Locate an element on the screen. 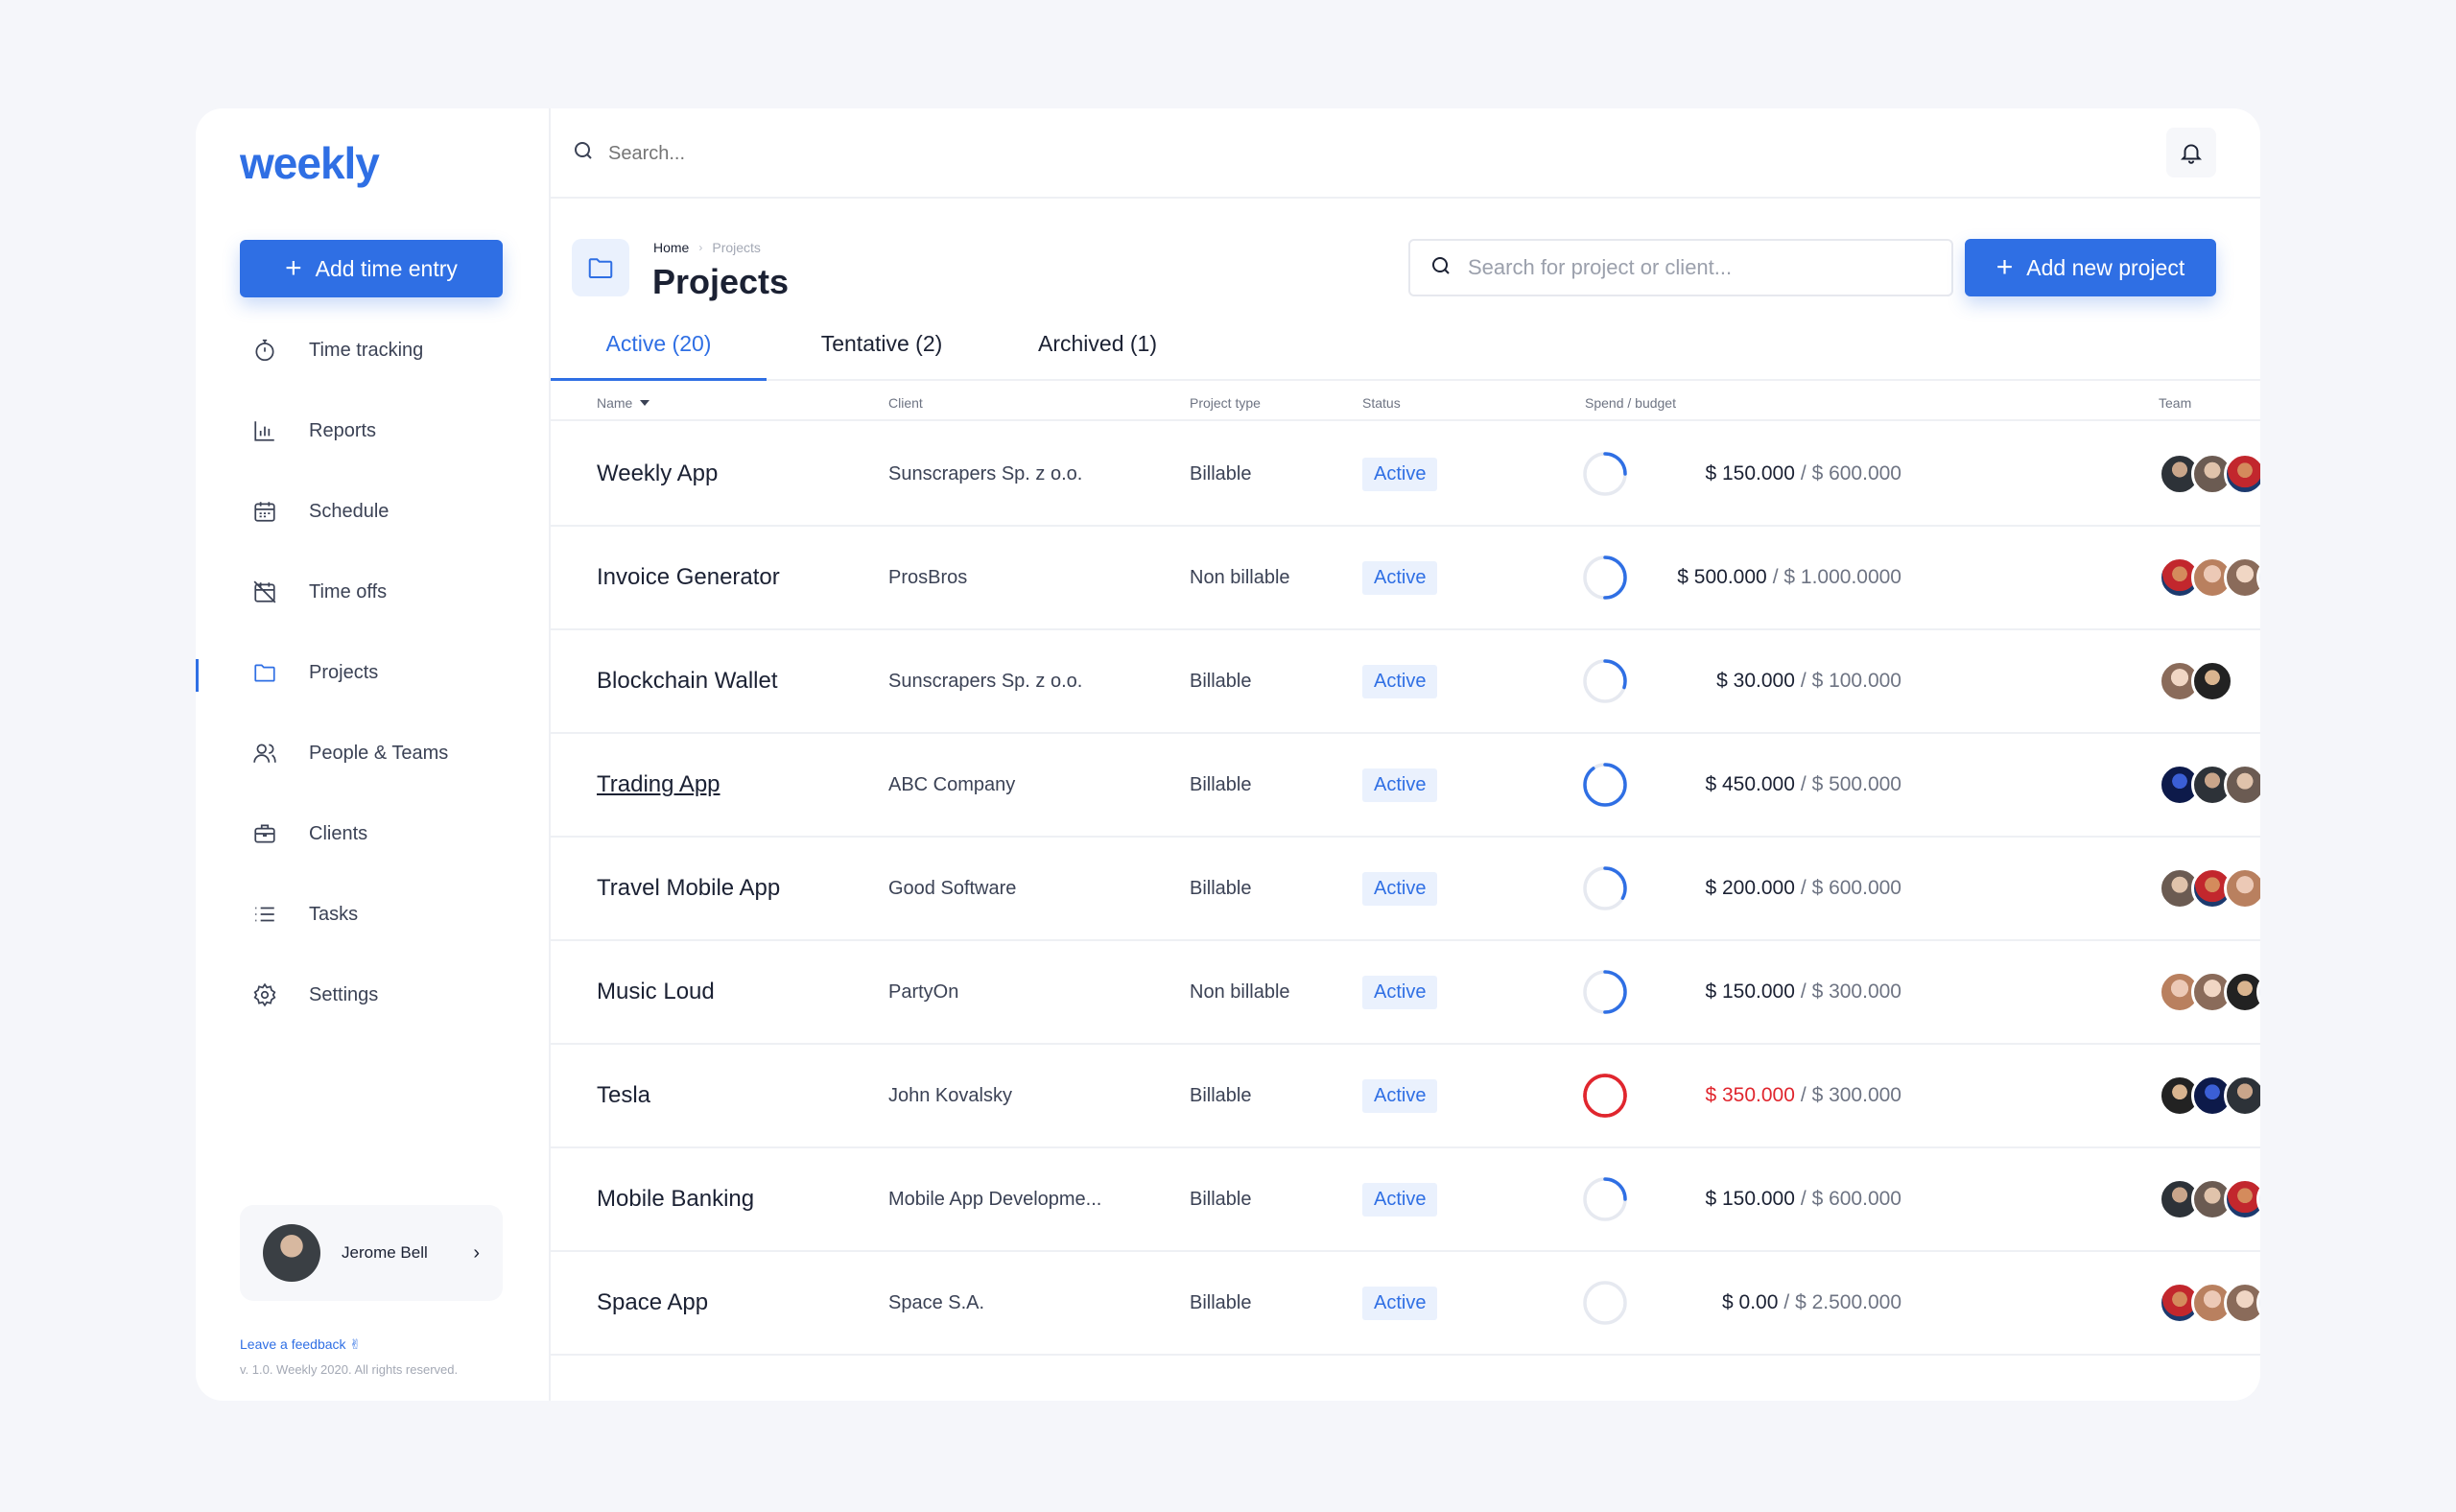 The width and height of the screenshot is (2456, 1512). tab-active: Active (20) is located at coordinates (659, 355).